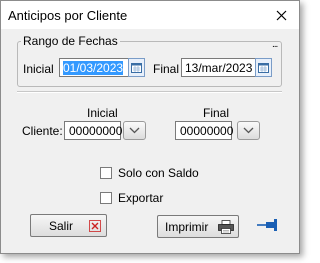  I want to click on close-icon, so click(281, 15).